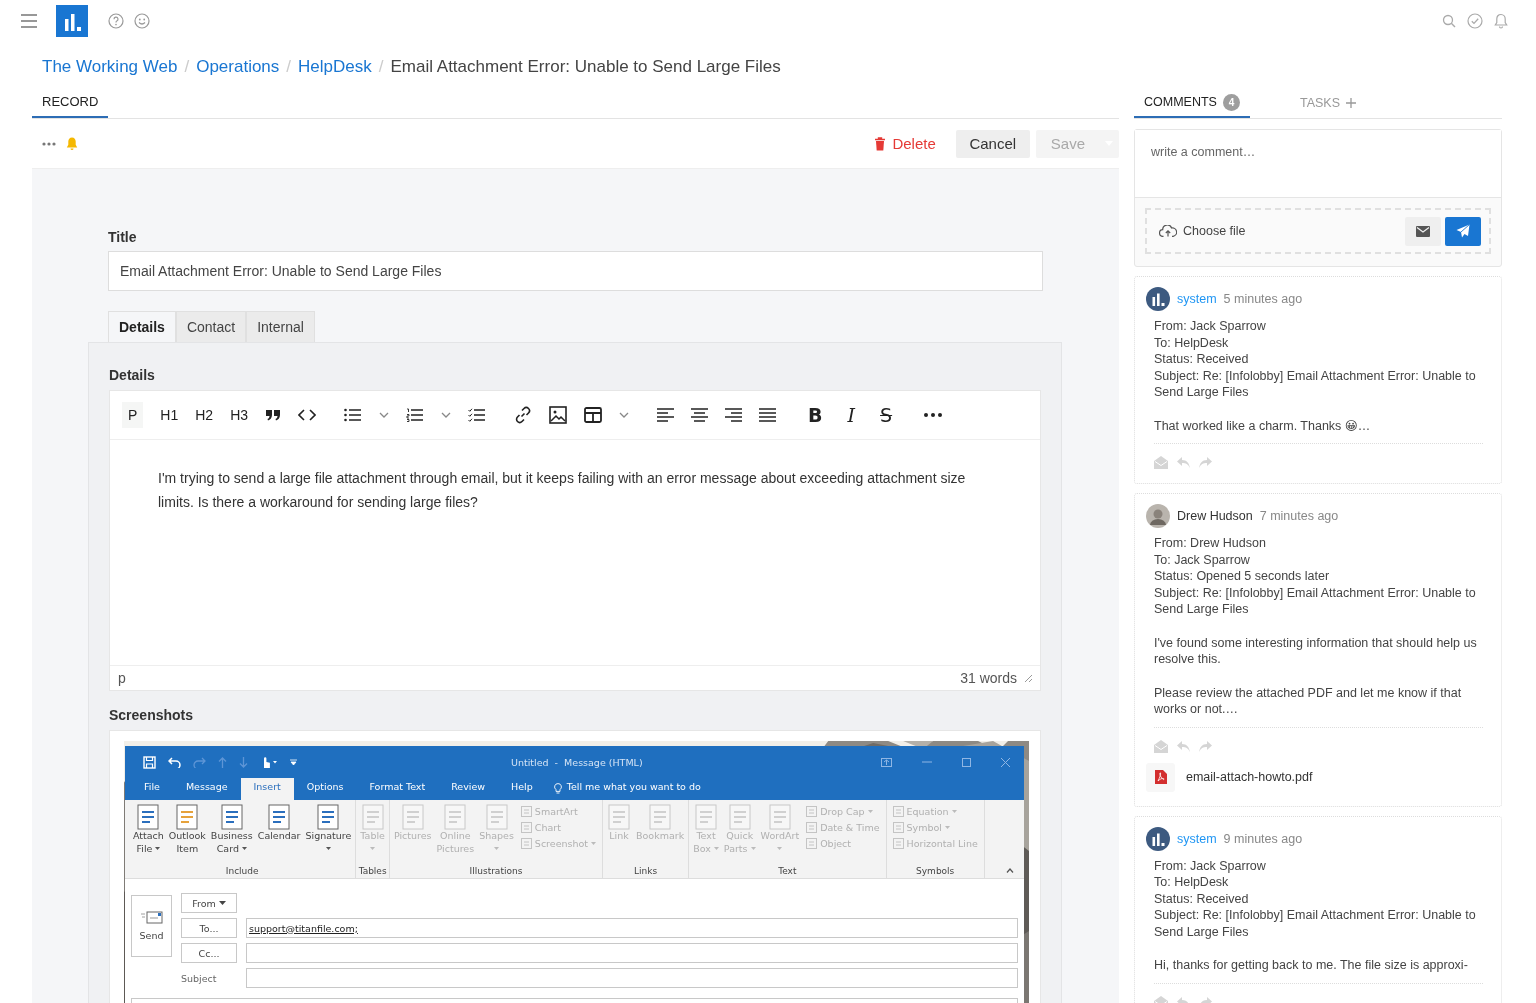 The height and width of the screenshot is (1003, 1536). Describe the element at coordinates (204, 415) in the screenshot. I see `format-button: H2` at that location.